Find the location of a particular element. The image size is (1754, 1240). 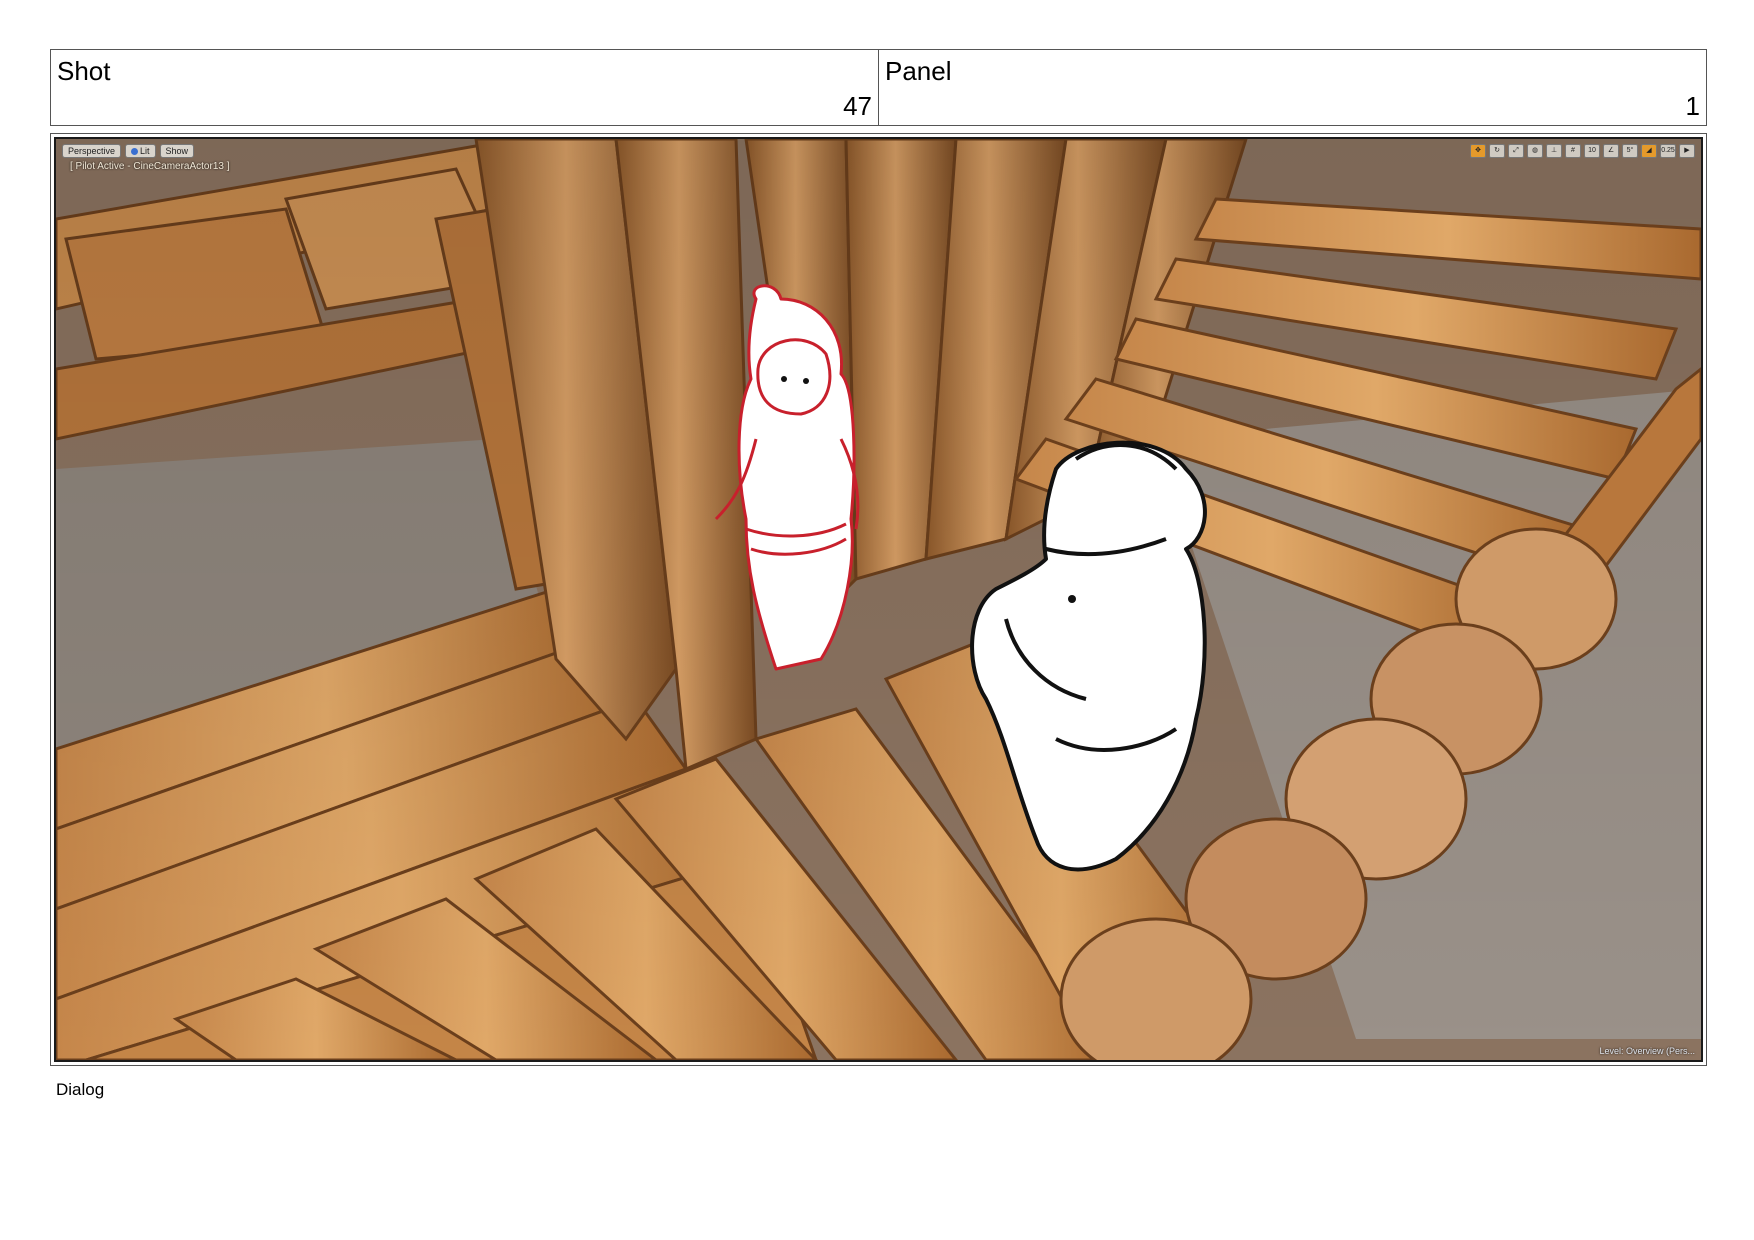

shot-cell: Shot 47 is located at coordinates (464, 87).